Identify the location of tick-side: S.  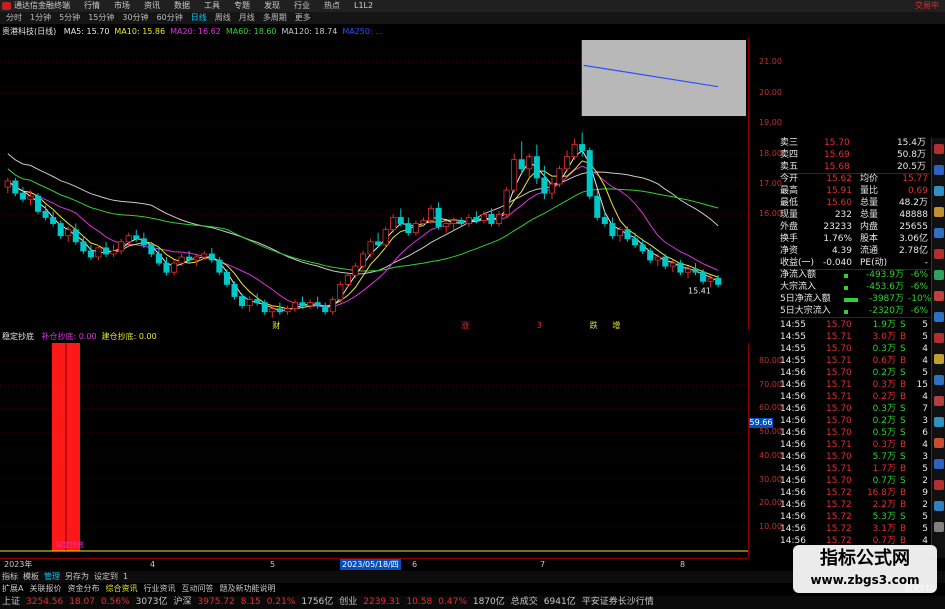
(903, 517).